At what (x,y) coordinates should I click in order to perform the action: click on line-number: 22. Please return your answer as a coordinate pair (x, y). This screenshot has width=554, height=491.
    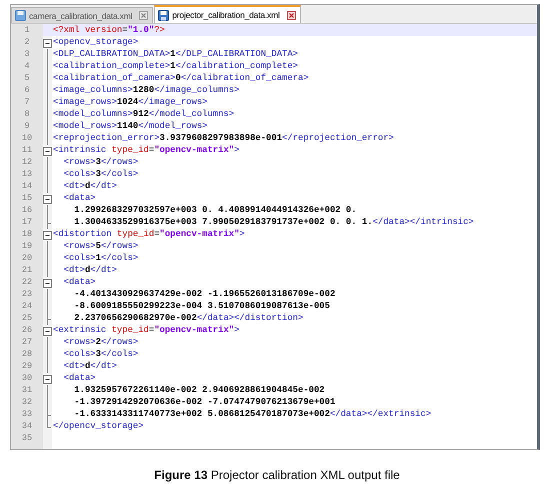
    Looking at the image, I should click on (27, 282).